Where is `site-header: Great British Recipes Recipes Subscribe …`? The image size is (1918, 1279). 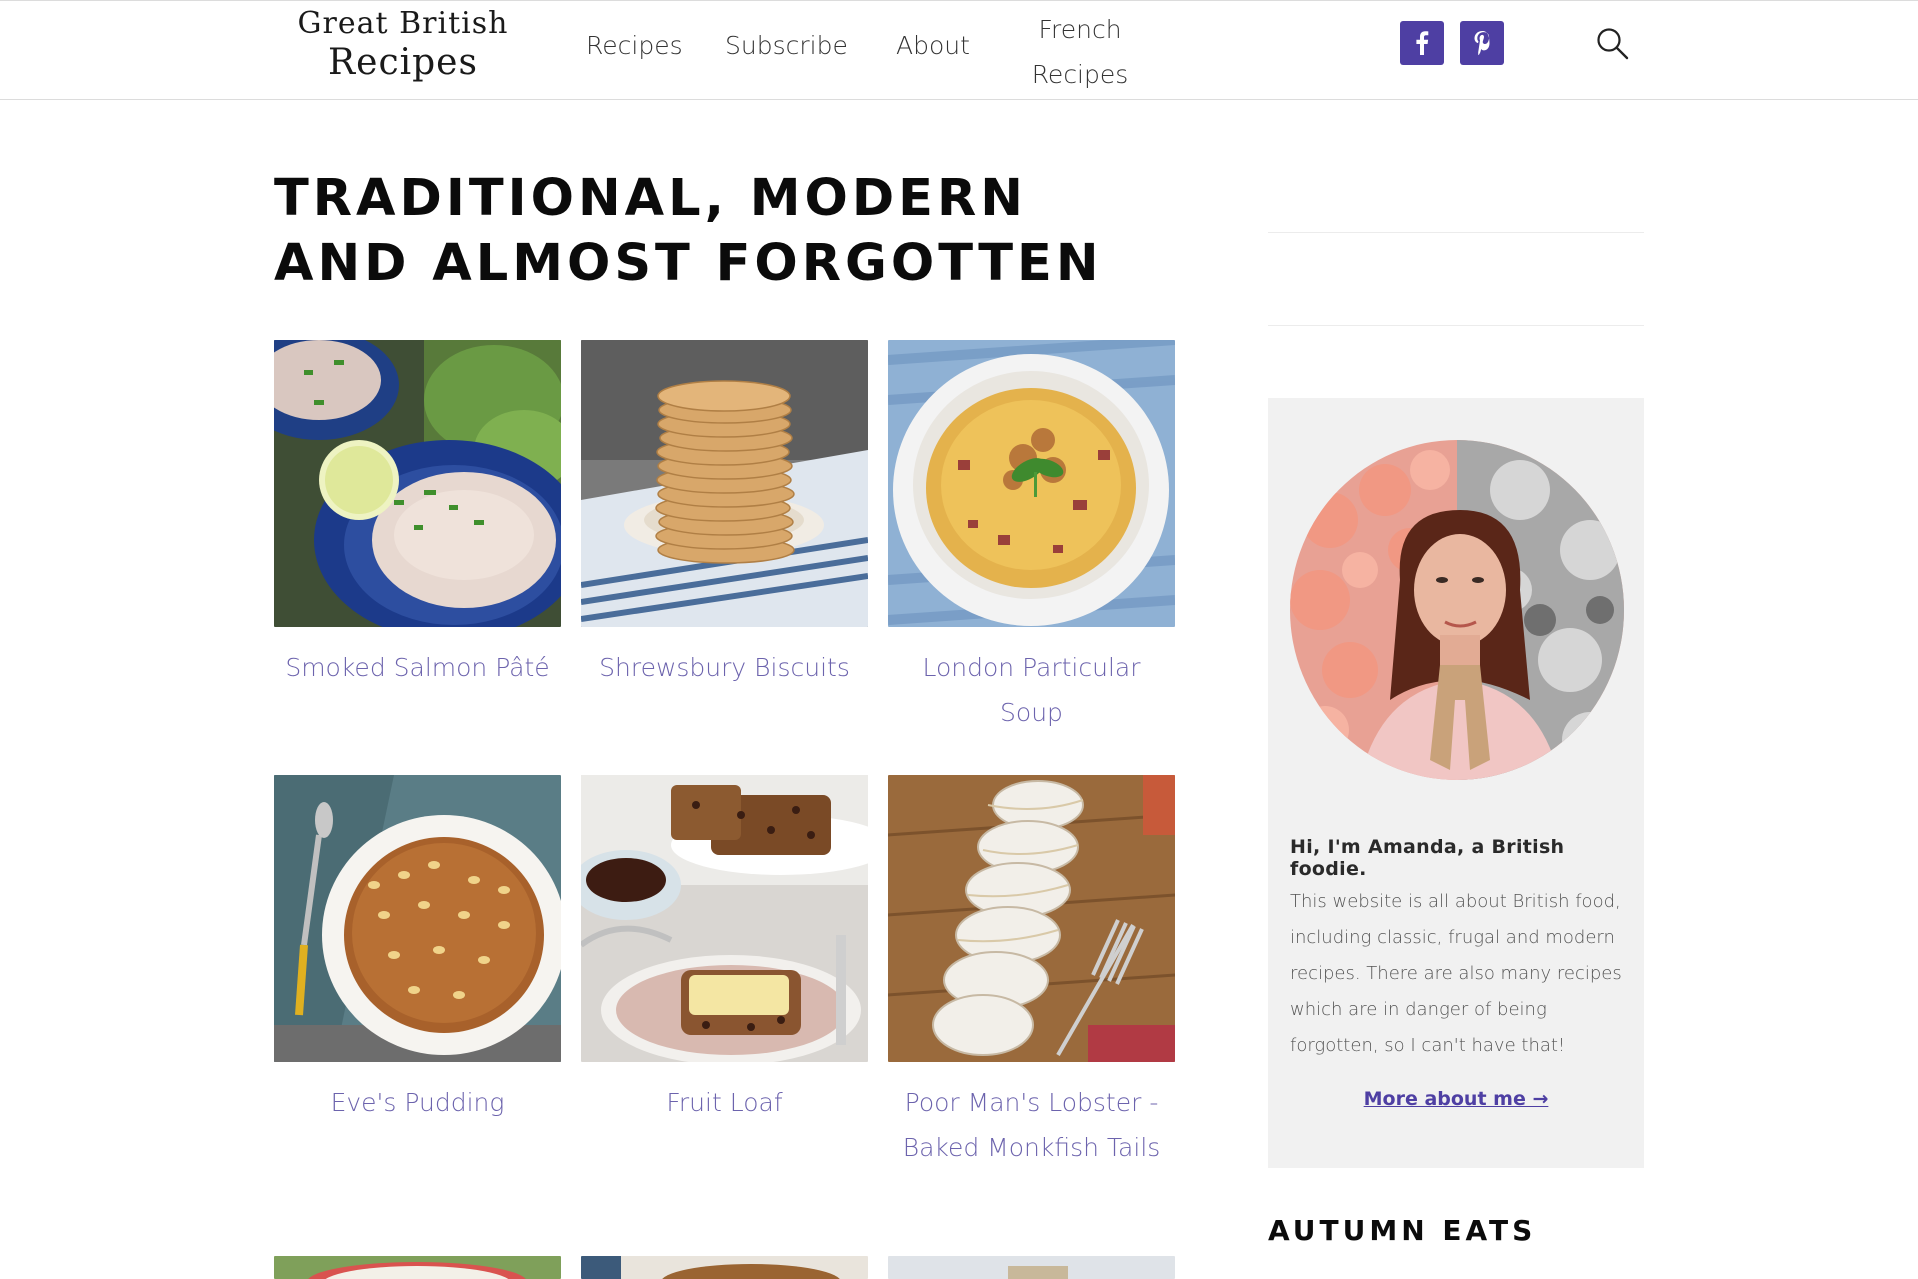
site-header: Great British Recipes Recipes Subscribe … is located at coordinates (959, 50).